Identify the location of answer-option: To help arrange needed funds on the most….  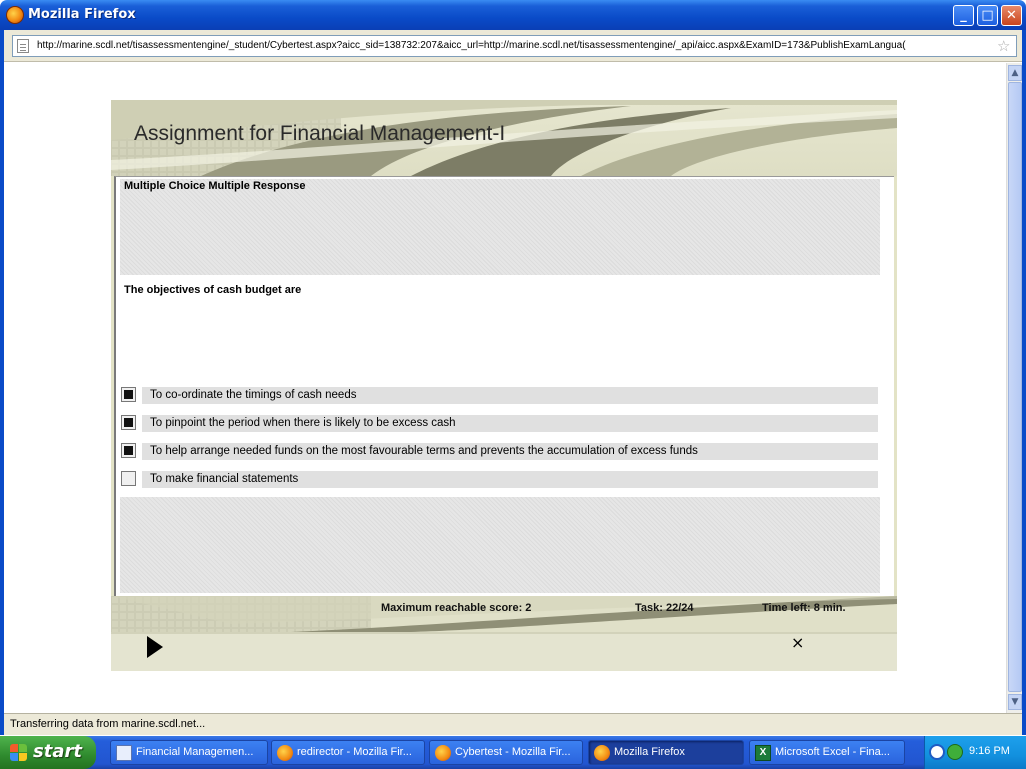
(498, 451).